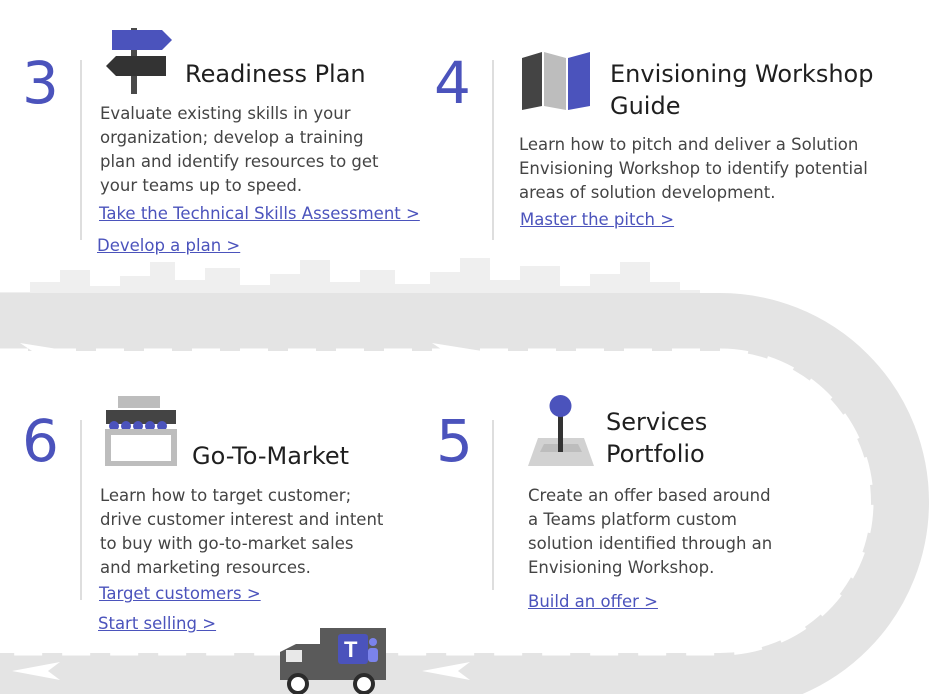 Image resolution: width=940 pixels, height=694 pixels. I want to click on signpost-icon, so click(139, 61).